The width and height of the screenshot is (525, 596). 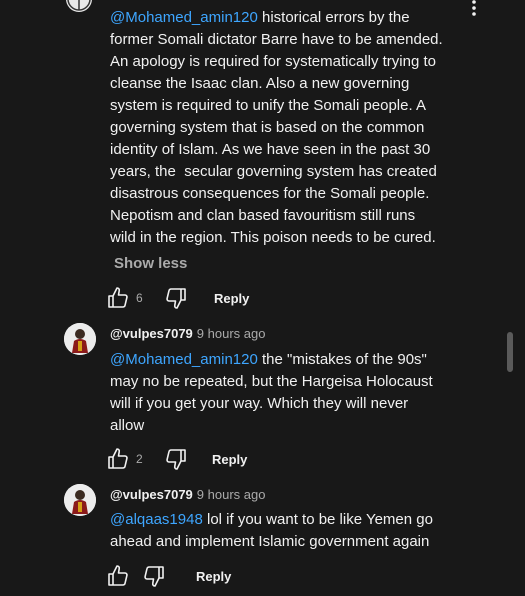 I want to click on like-count: 2, so click(x=139, y=459).